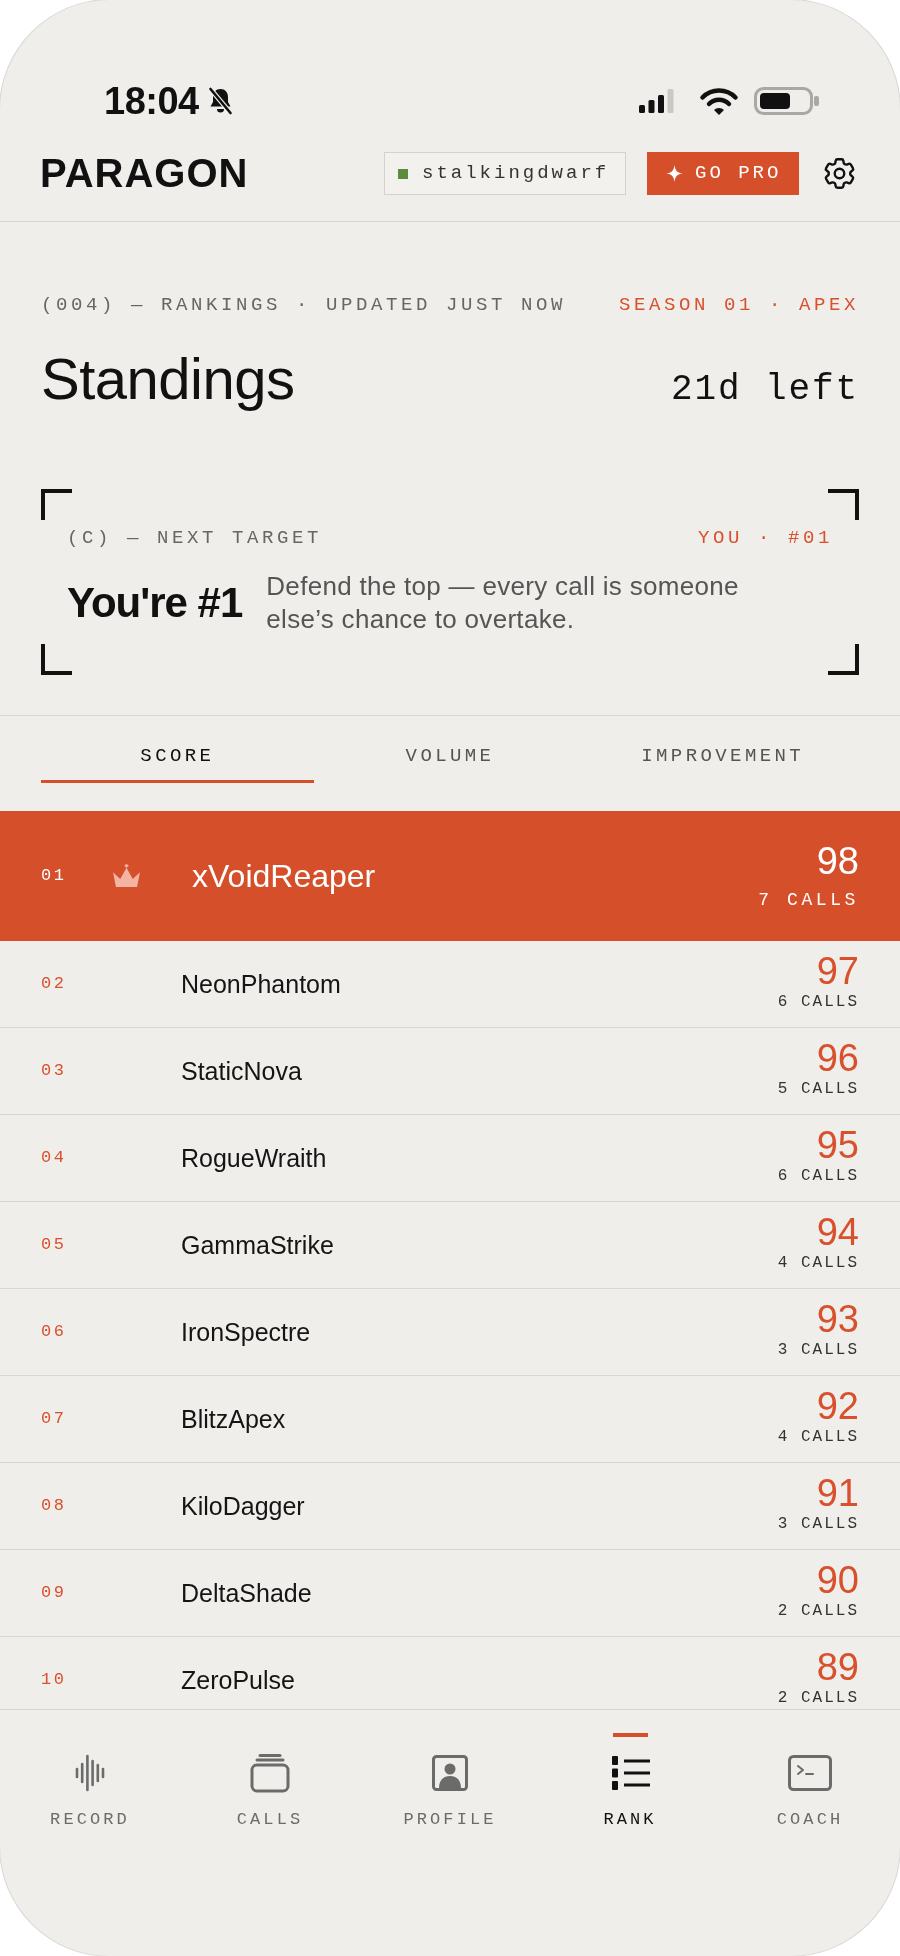  Describe the element at coordinates (630, 1820) in the screenshot. I see `nav-label: RANK` at that location.